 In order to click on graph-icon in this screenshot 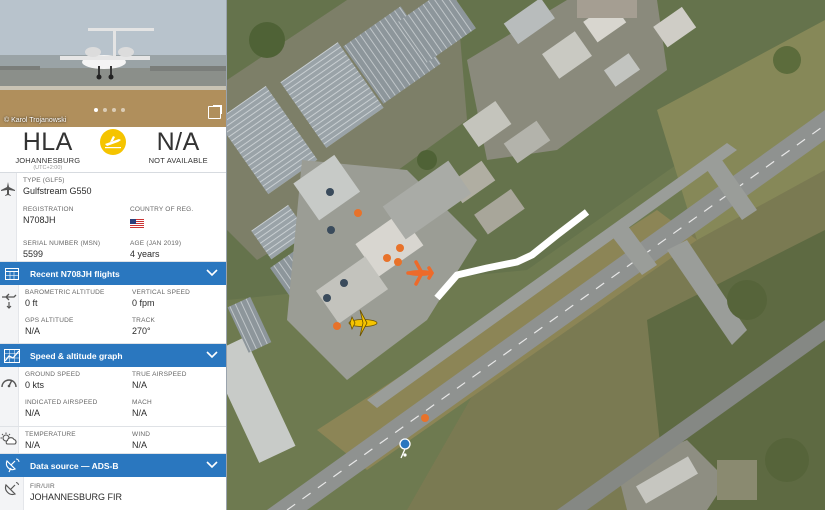, I will do `click(12, 355)`.